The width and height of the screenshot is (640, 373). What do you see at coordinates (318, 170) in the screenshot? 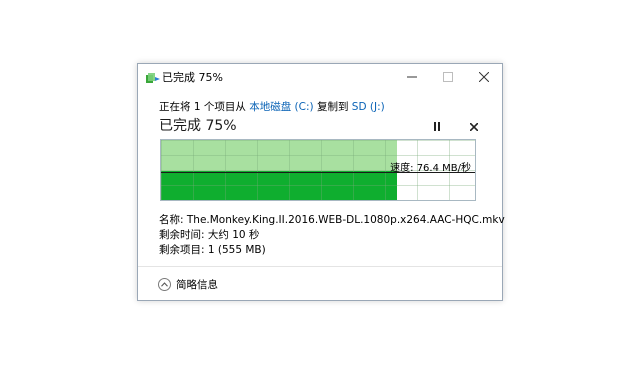
I see `transfer-speed-graph: 速度: 76.4 MB/秒` at bounding box center [318, 170].